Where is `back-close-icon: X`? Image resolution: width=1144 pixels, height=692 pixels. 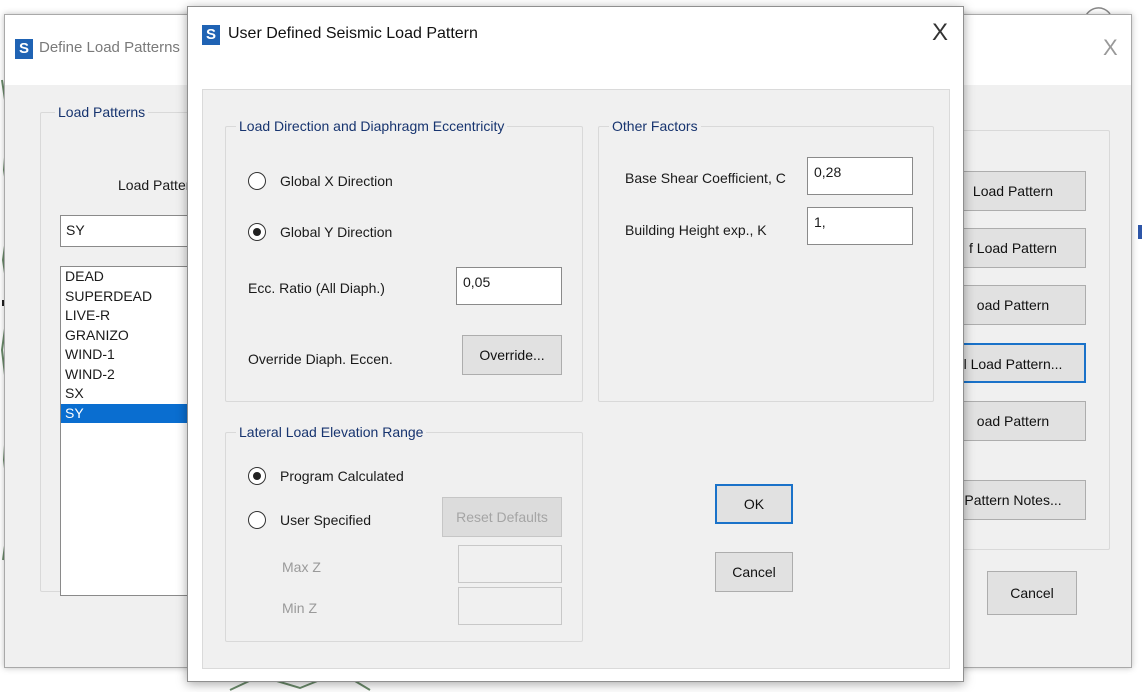
back-close-icon: X is located at coordinates (1110, 48).